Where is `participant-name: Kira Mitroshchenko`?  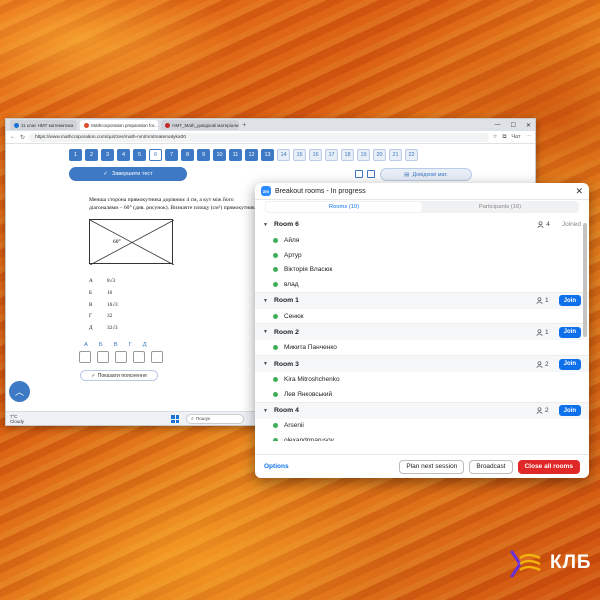 participant-name: Kira Mitroshchenko is located at coordinates (312, 379).